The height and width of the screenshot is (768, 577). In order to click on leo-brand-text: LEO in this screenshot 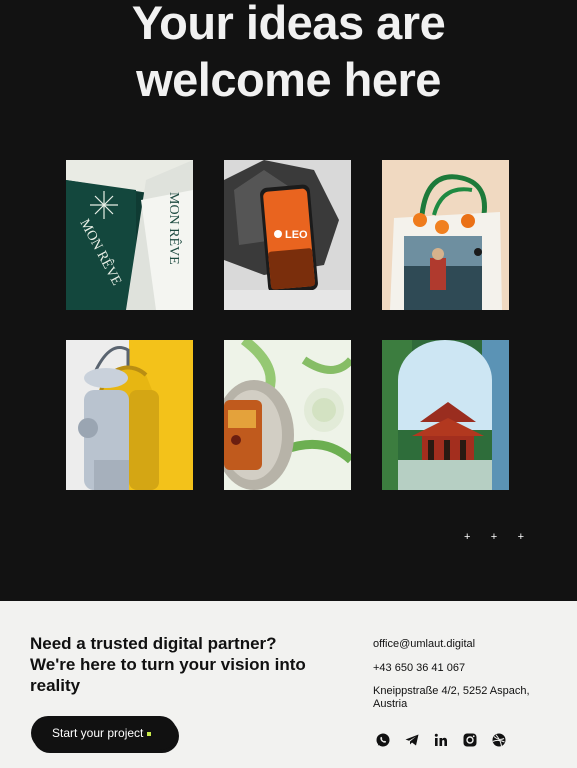, I will do `click(296, 235)`.